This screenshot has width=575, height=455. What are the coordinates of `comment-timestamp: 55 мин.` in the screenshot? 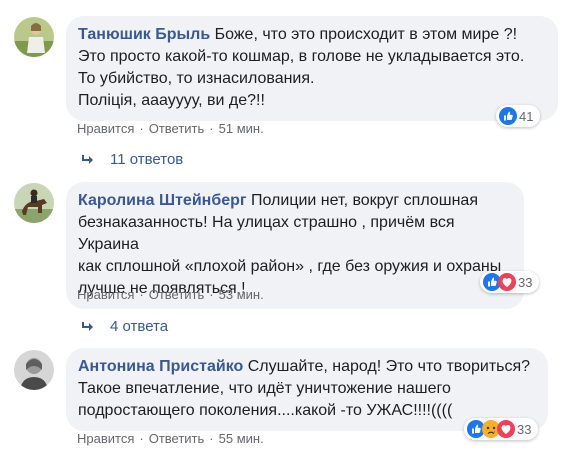 It's located at (241, 438).